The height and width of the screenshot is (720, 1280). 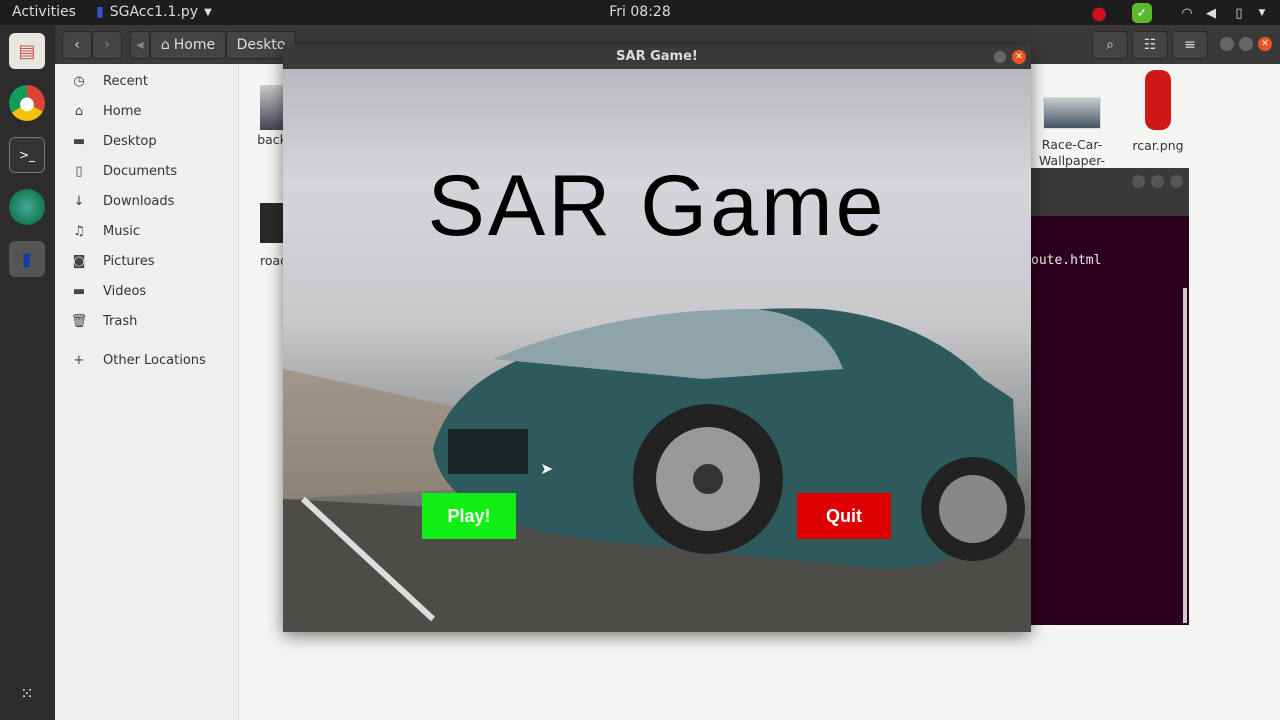 What do you see at coordinates (657, 206) in the screenshot?
I see `game-title-heading: SAR Game` at bounding box center [657, 206].